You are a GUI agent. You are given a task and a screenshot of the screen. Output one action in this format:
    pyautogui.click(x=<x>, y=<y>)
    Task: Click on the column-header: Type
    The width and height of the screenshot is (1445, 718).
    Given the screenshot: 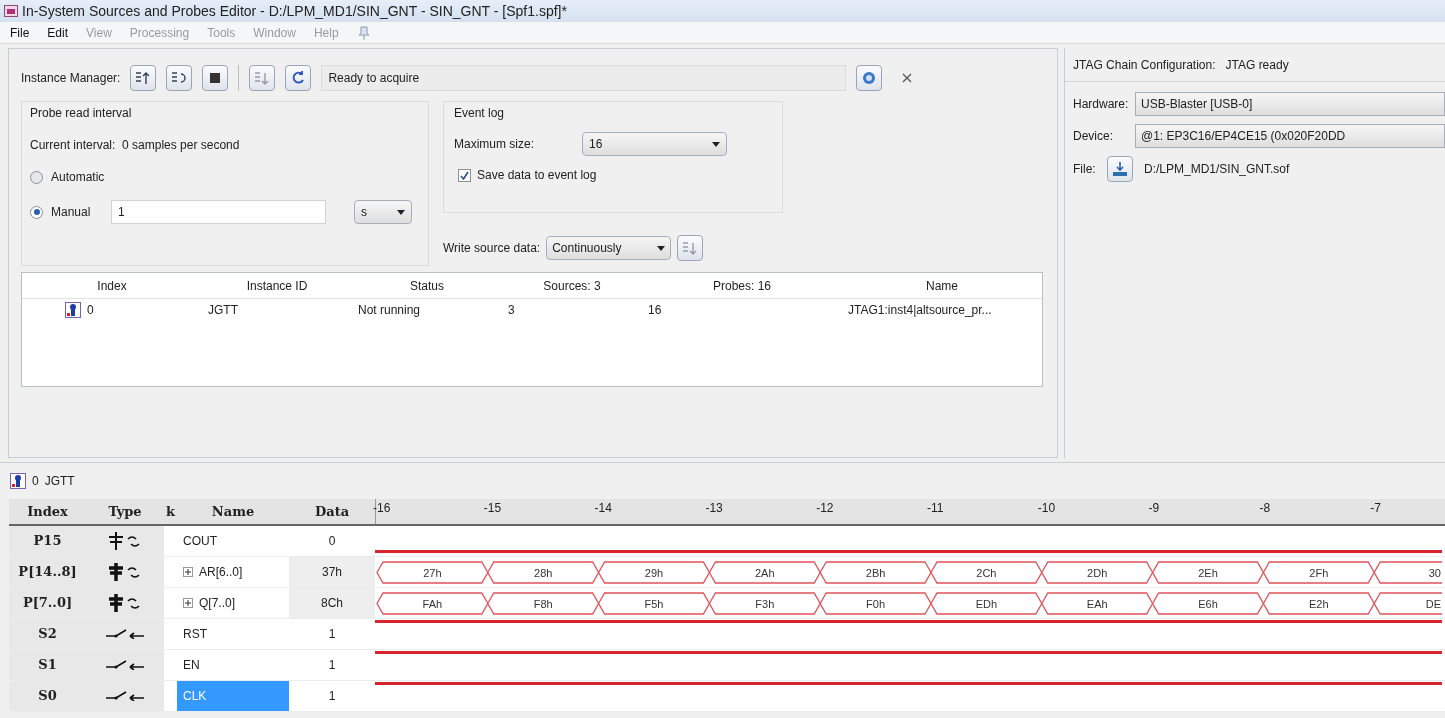 What is the action you would take?
    pyautogui.click(x=125, y=511)
    